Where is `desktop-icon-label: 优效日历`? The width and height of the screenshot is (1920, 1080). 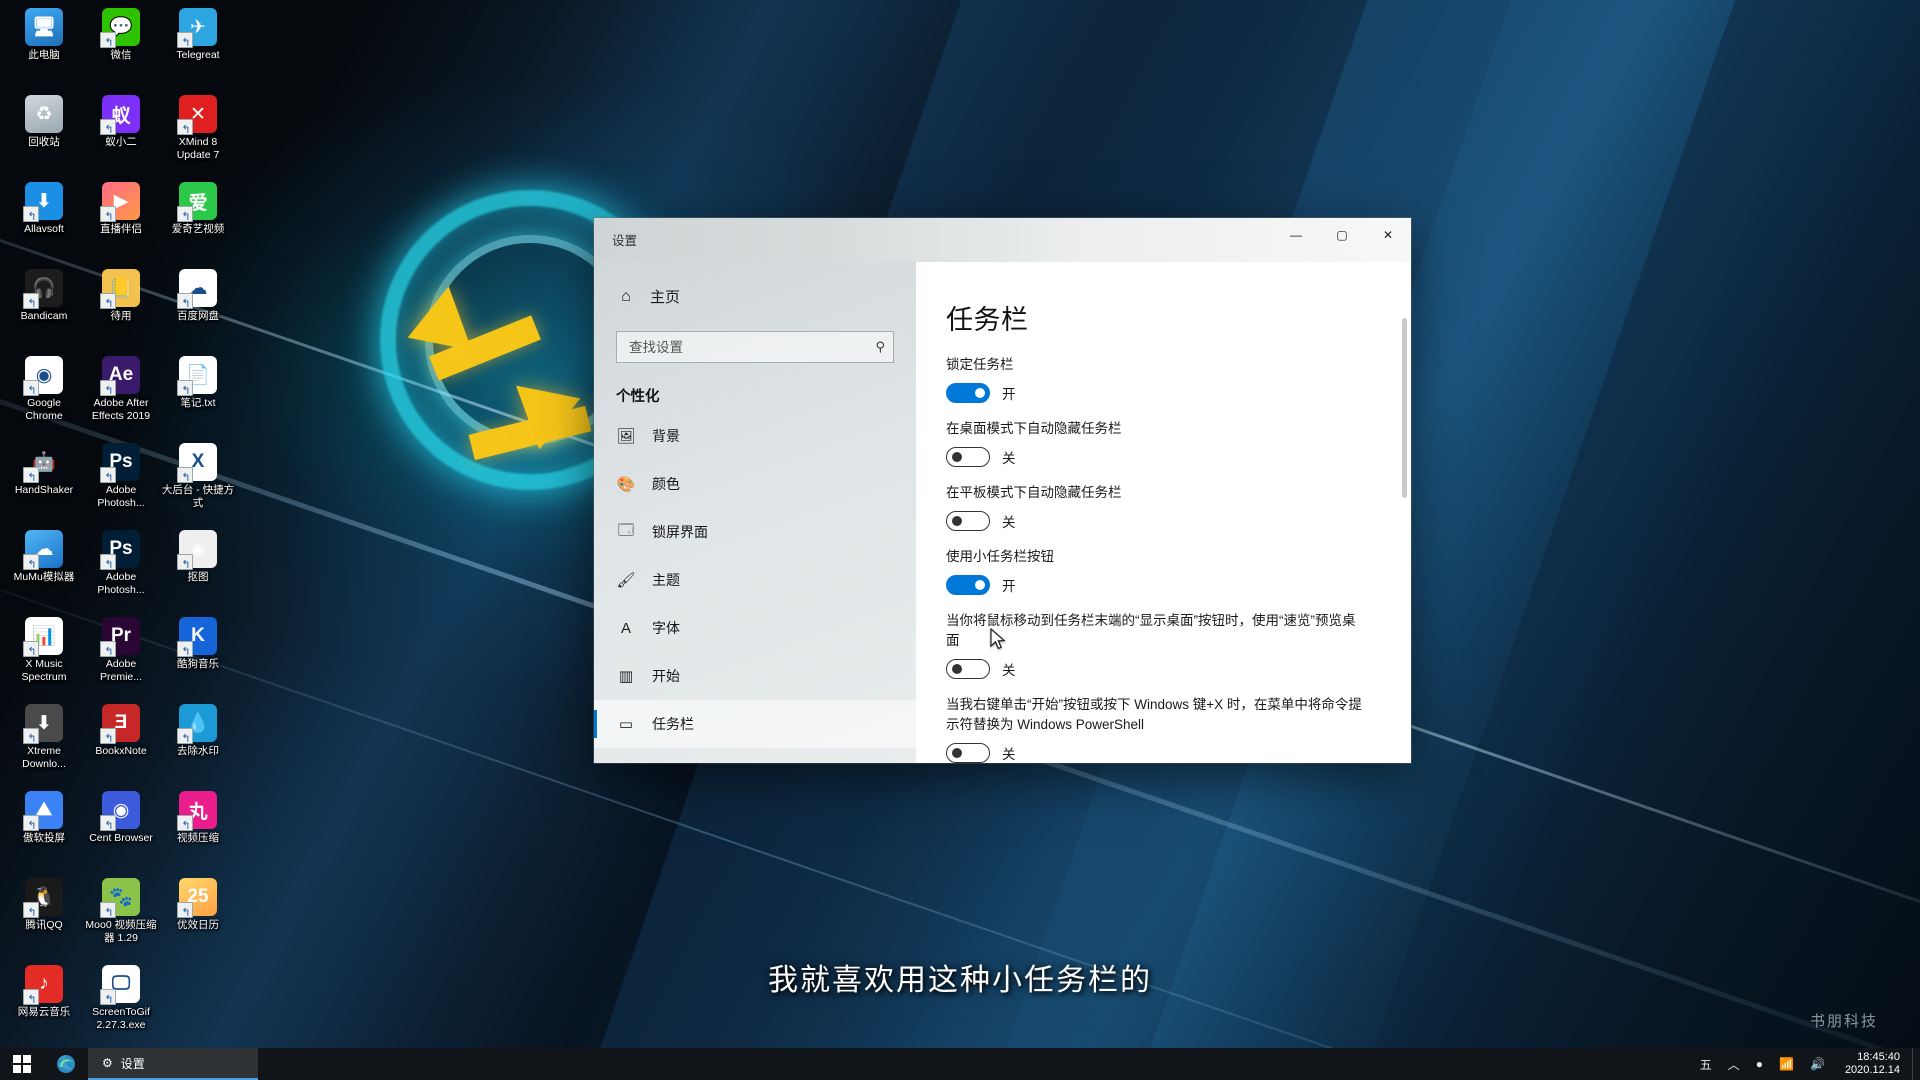
desktop-icon-label: 优效日历 is located at coordinates (198, 925).